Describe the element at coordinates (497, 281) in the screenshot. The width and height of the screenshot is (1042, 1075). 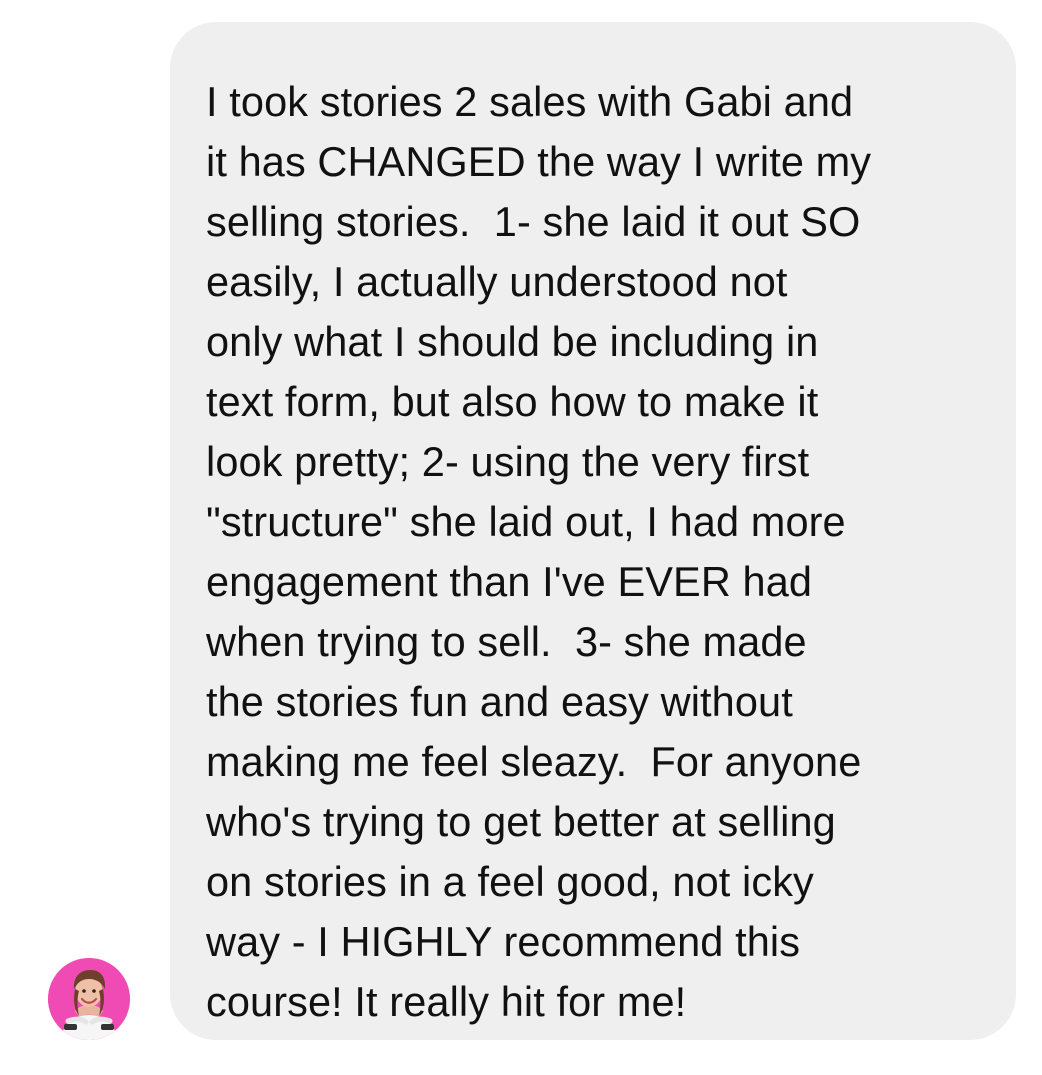
I see `message-line: easily, I actually understood not` at that location.